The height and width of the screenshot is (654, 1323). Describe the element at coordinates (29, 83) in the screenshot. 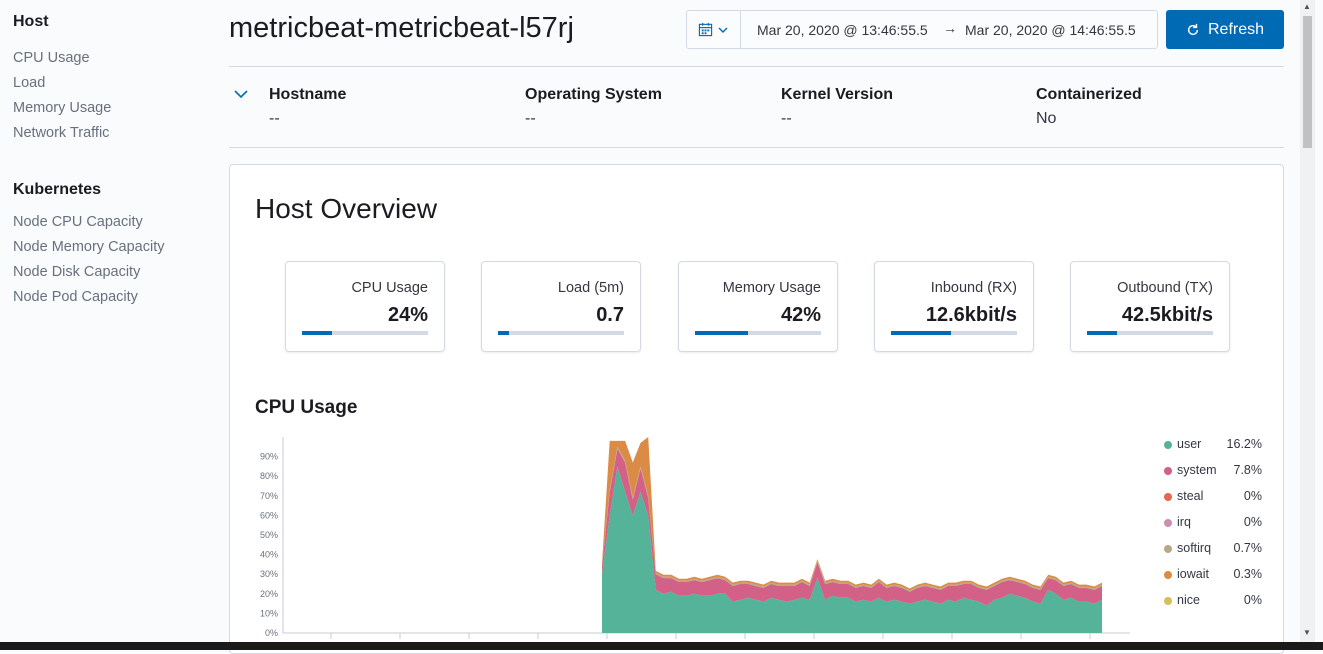

I see `sidebar-item-load: Load` at that location.